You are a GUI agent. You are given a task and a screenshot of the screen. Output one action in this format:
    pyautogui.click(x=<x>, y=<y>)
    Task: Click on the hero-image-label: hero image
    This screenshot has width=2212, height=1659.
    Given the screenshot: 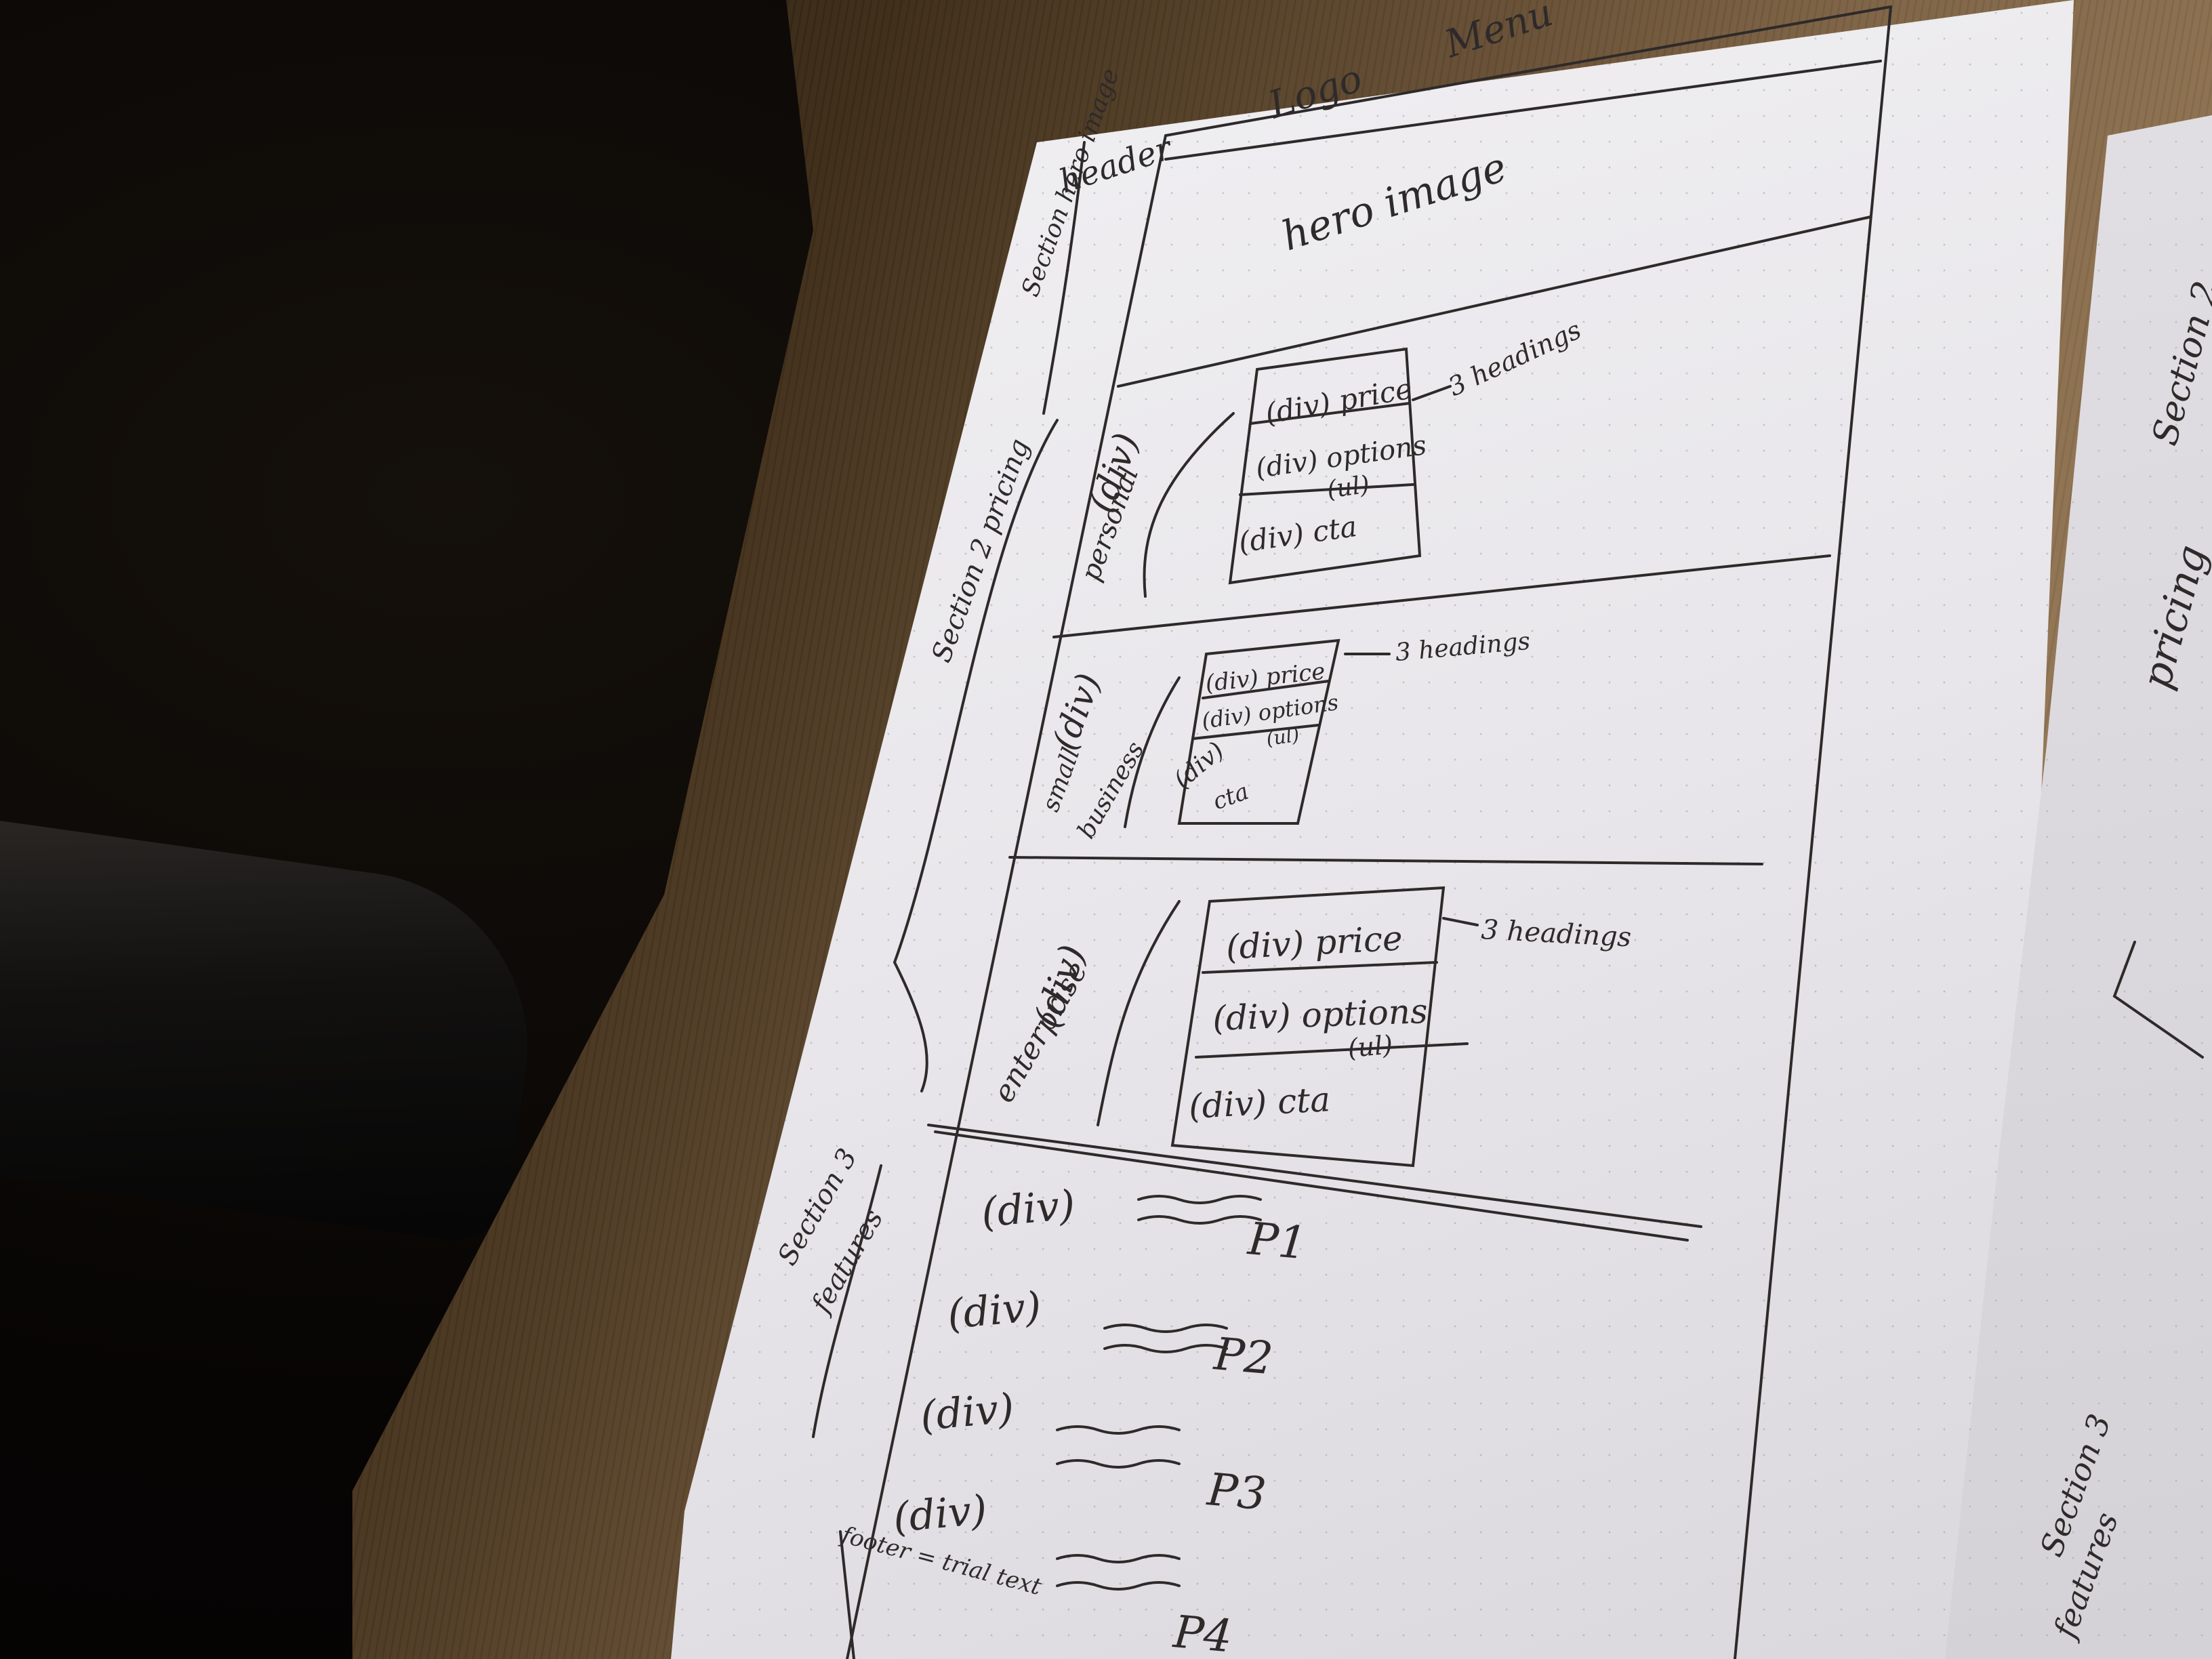 What is the action you would take?
    pyautogui.click(x=1395, y=202)
    